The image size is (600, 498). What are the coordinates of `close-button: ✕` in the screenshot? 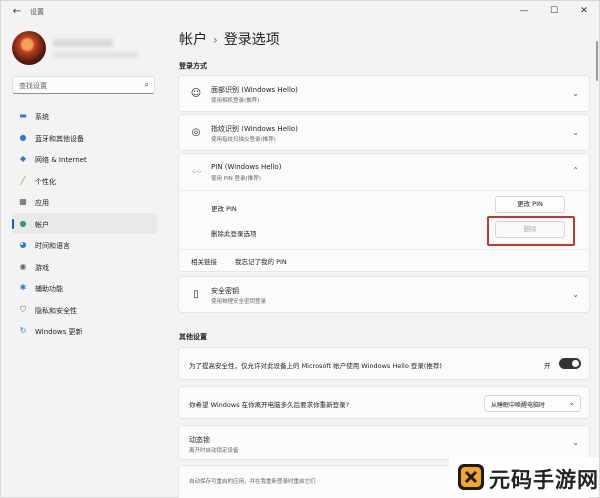 It's located at (584, 11).